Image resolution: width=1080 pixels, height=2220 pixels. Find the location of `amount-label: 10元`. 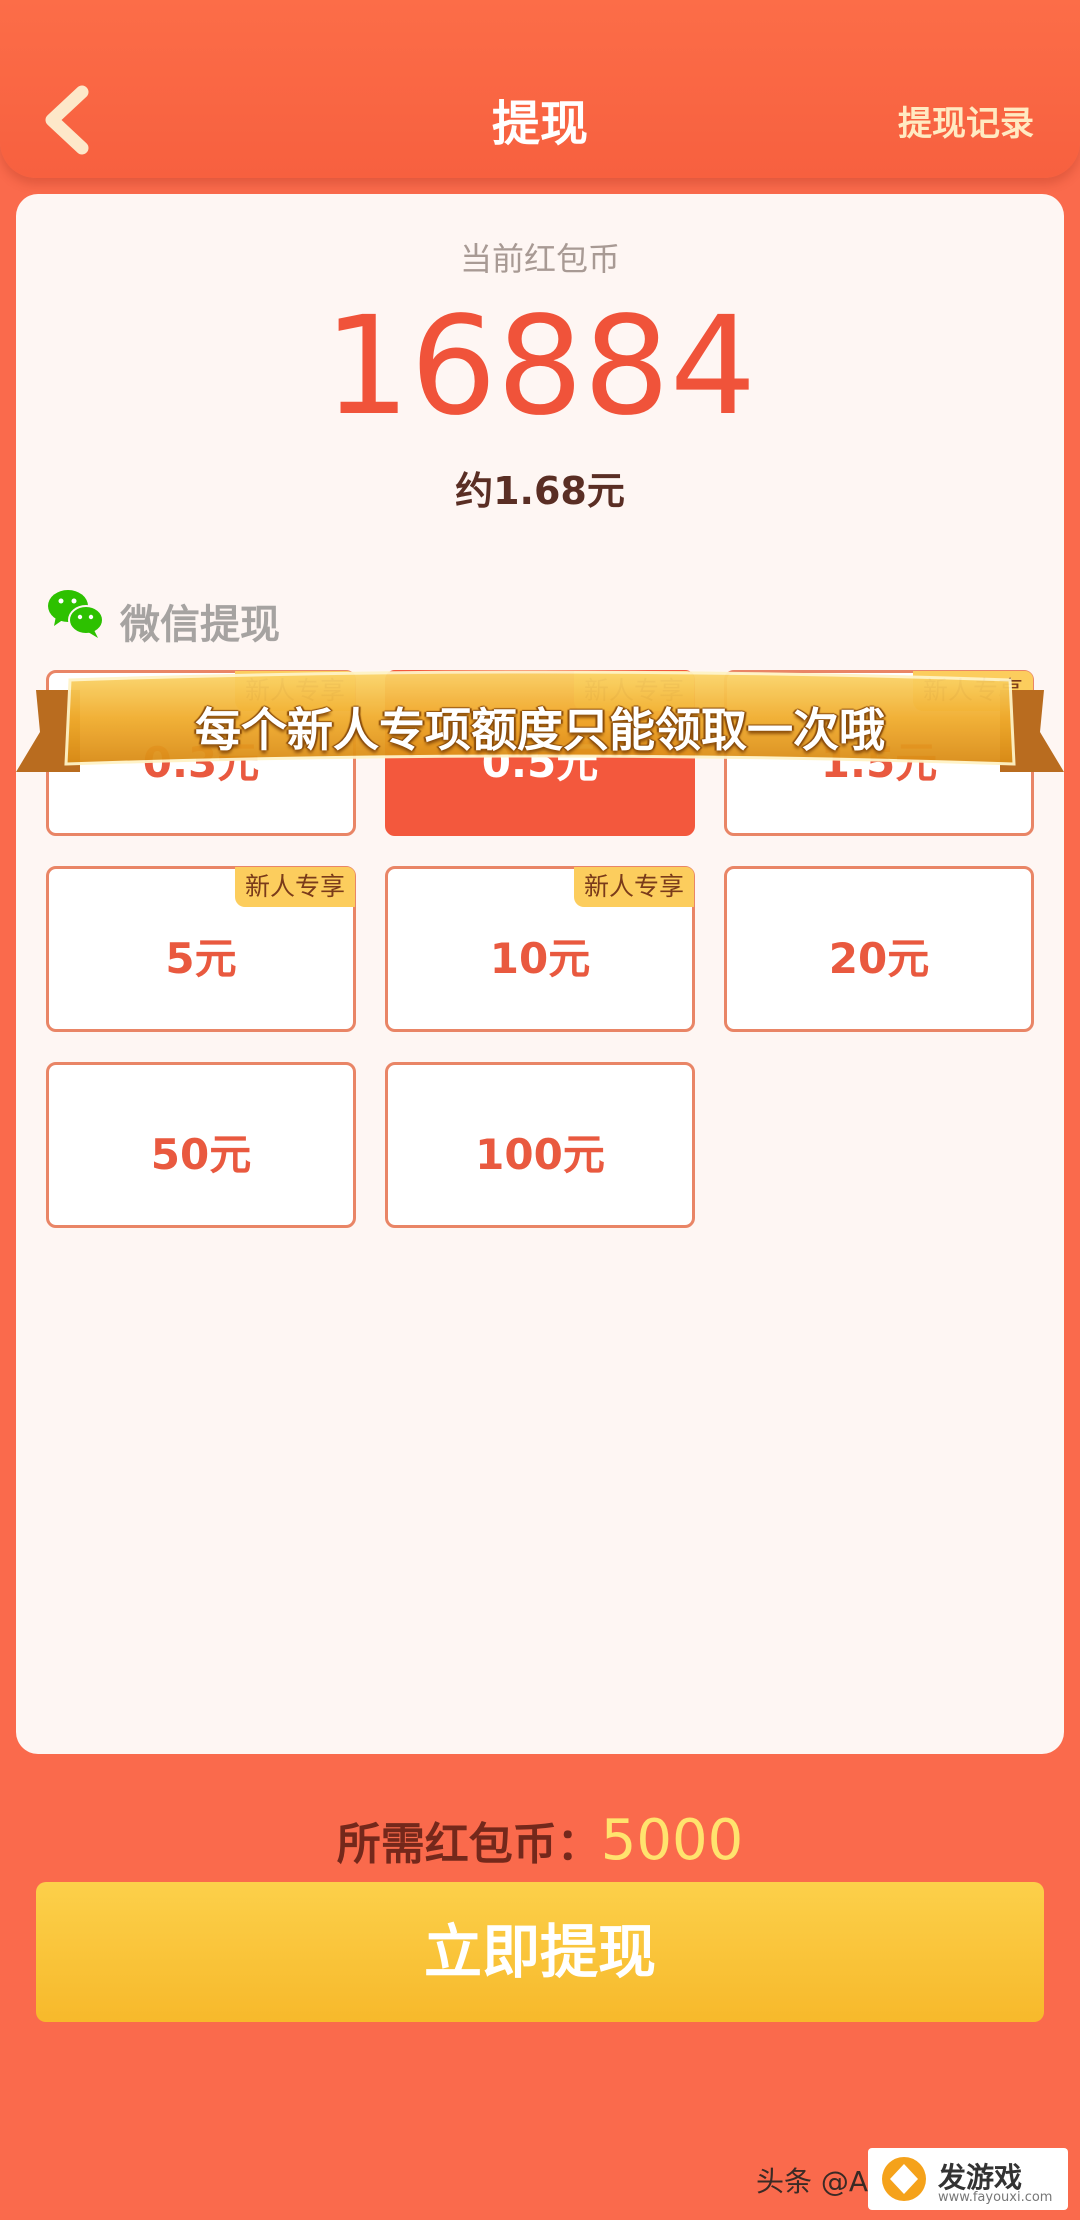

amount-label: 10元 is located at coordinates (540, 958).